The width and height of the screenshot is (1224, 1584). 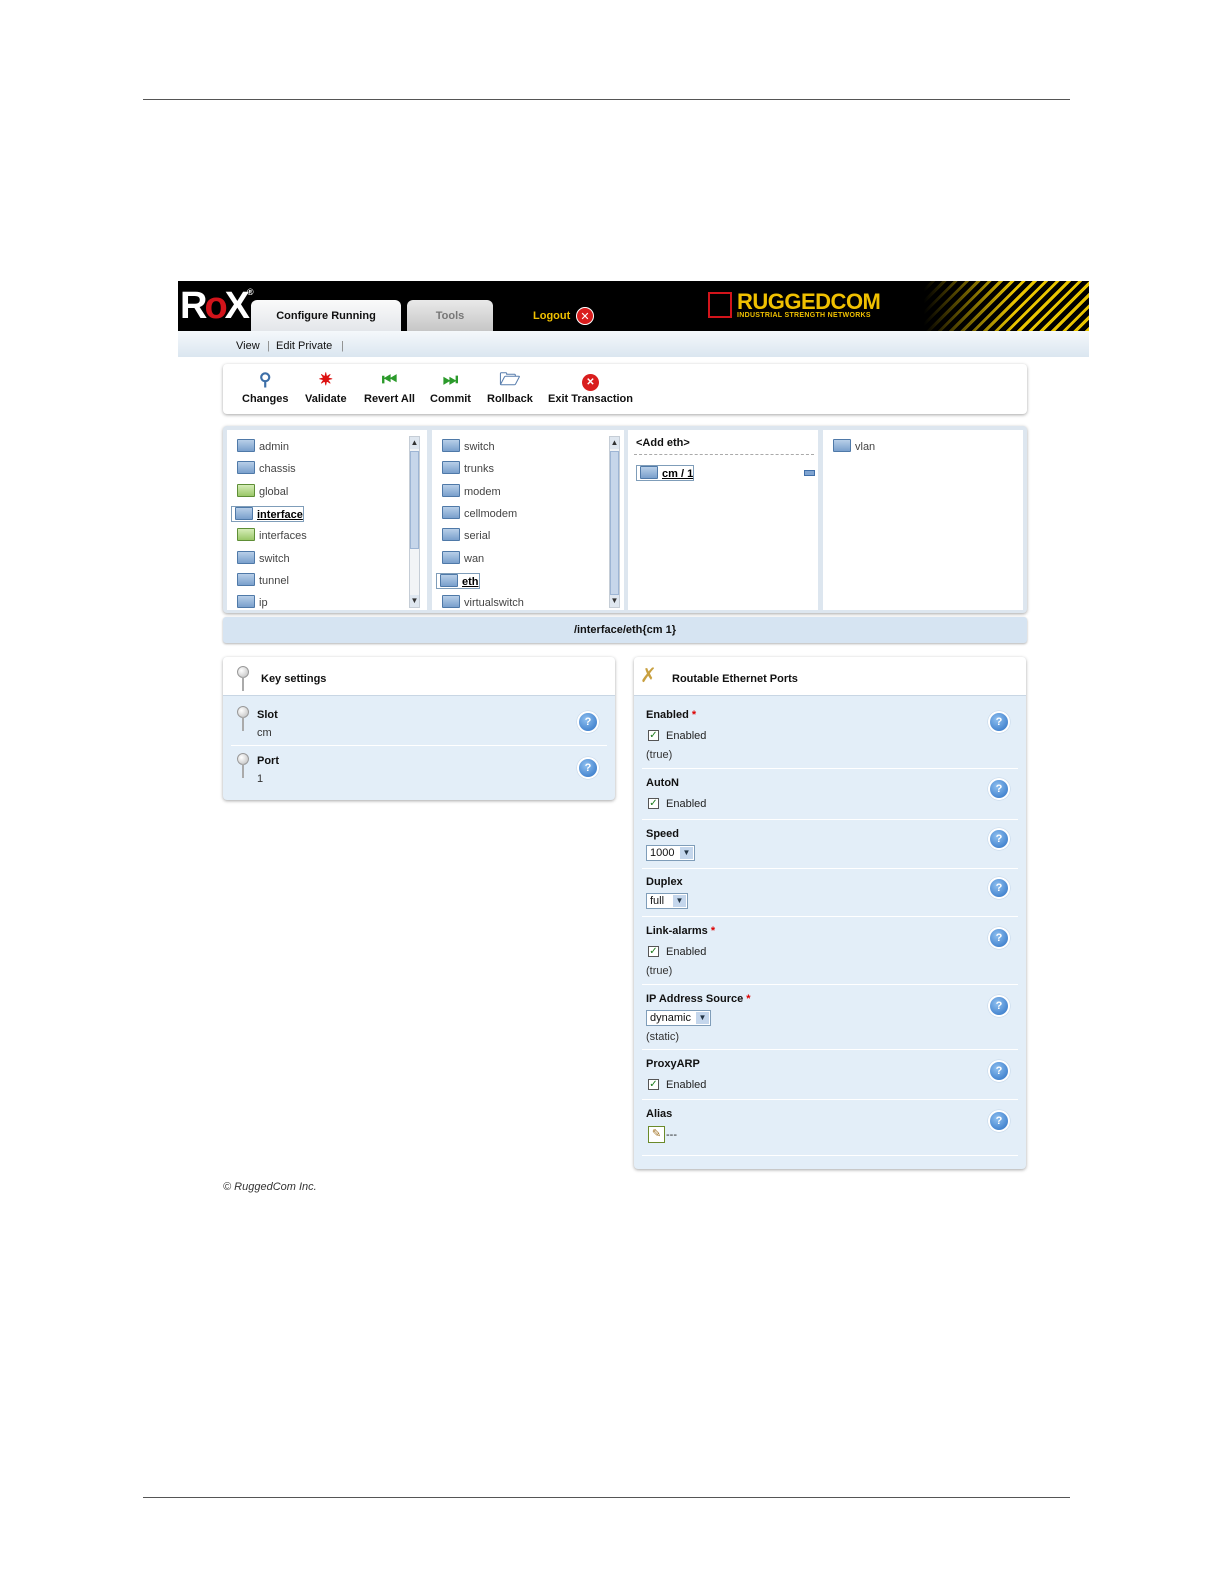 What do you see at coordinates (270, 1187) in the screenshot?
I see `copyright: © RuggedCom Inc.` at bounding box center [270, 1187].